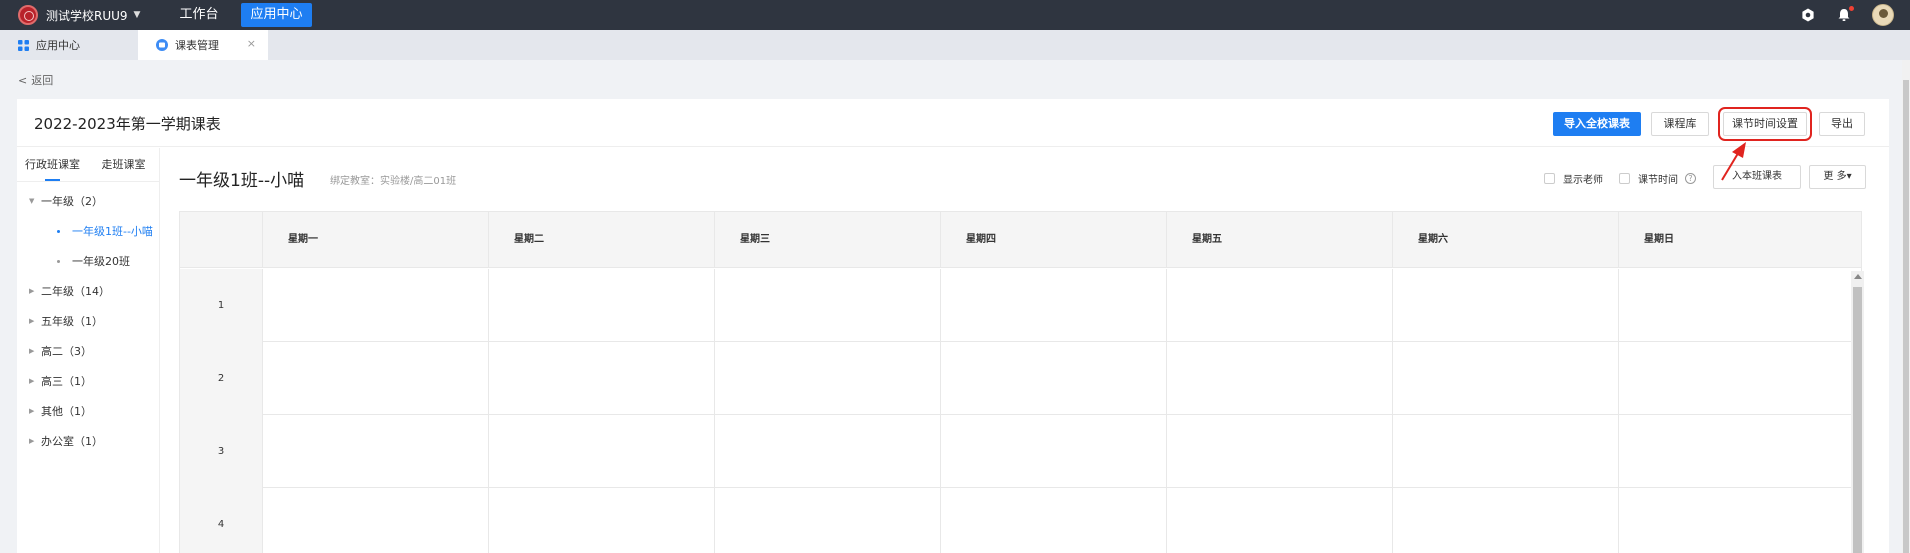  Describe the element at coordinates (276, 15) in the screenshot. I see `nav-app-center: 应用中心` at that location.